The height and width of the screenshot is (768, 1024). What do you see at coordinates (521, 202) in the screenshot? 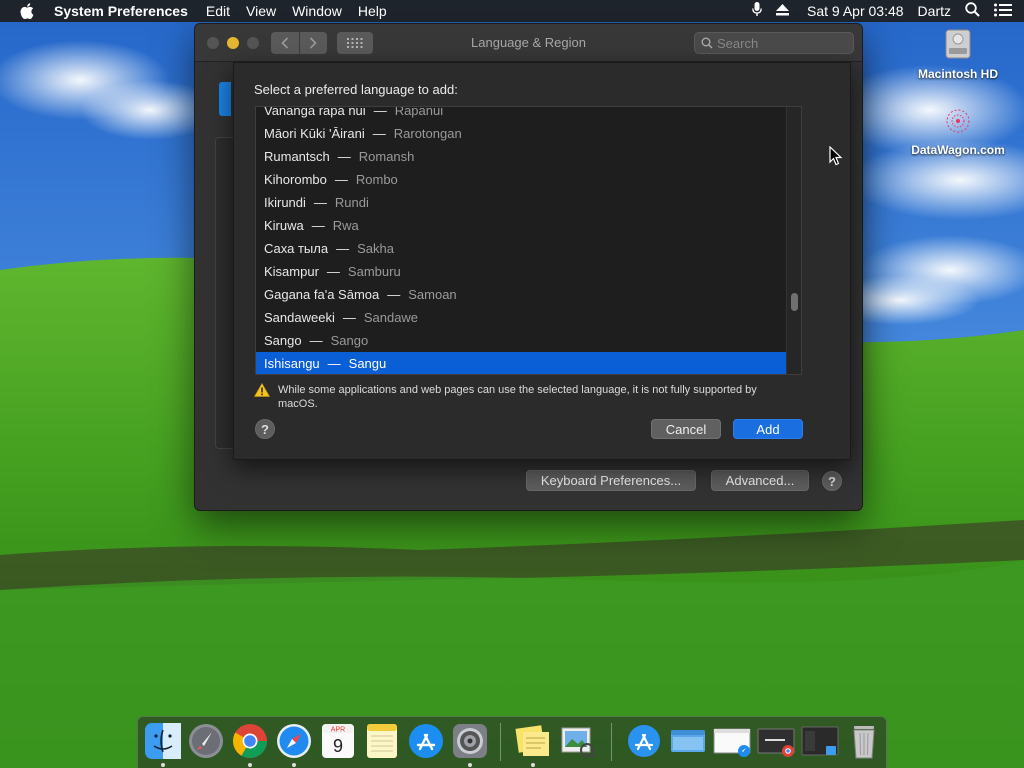
I see `language-row: Ikirundi — Rundi` at bounding box center [521, 202].